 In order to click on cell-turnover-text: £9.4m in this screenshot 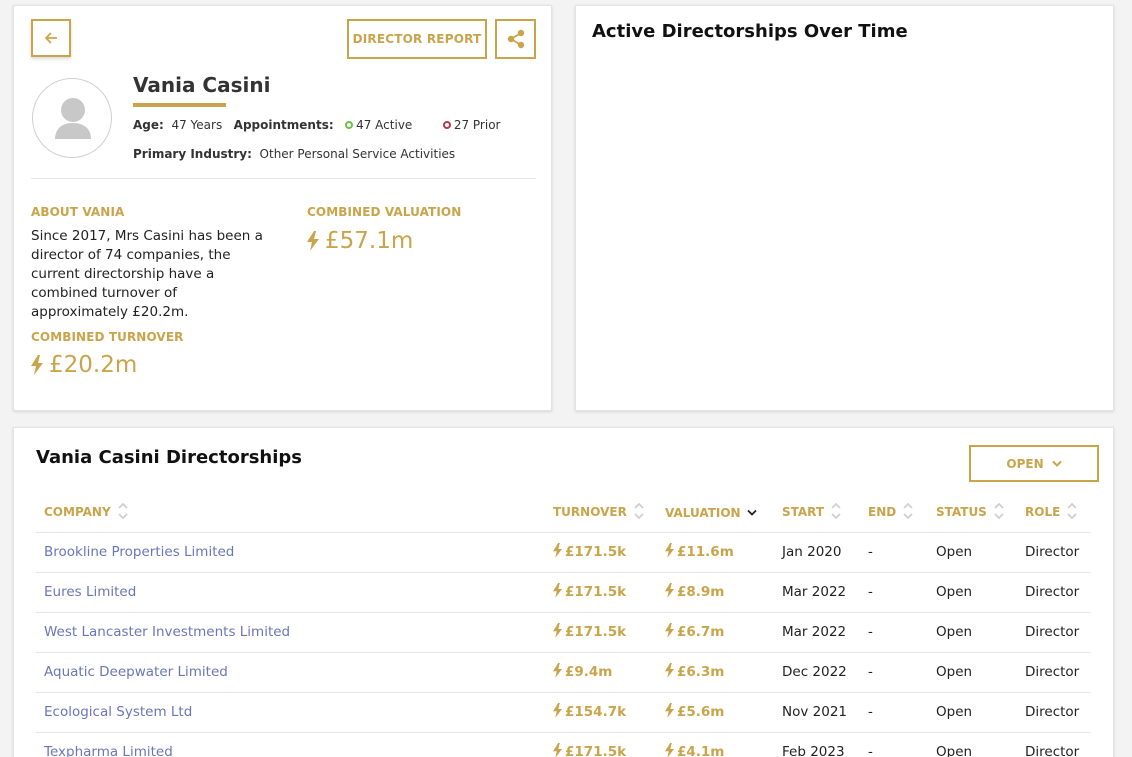, I will do `click(589, 671)`.